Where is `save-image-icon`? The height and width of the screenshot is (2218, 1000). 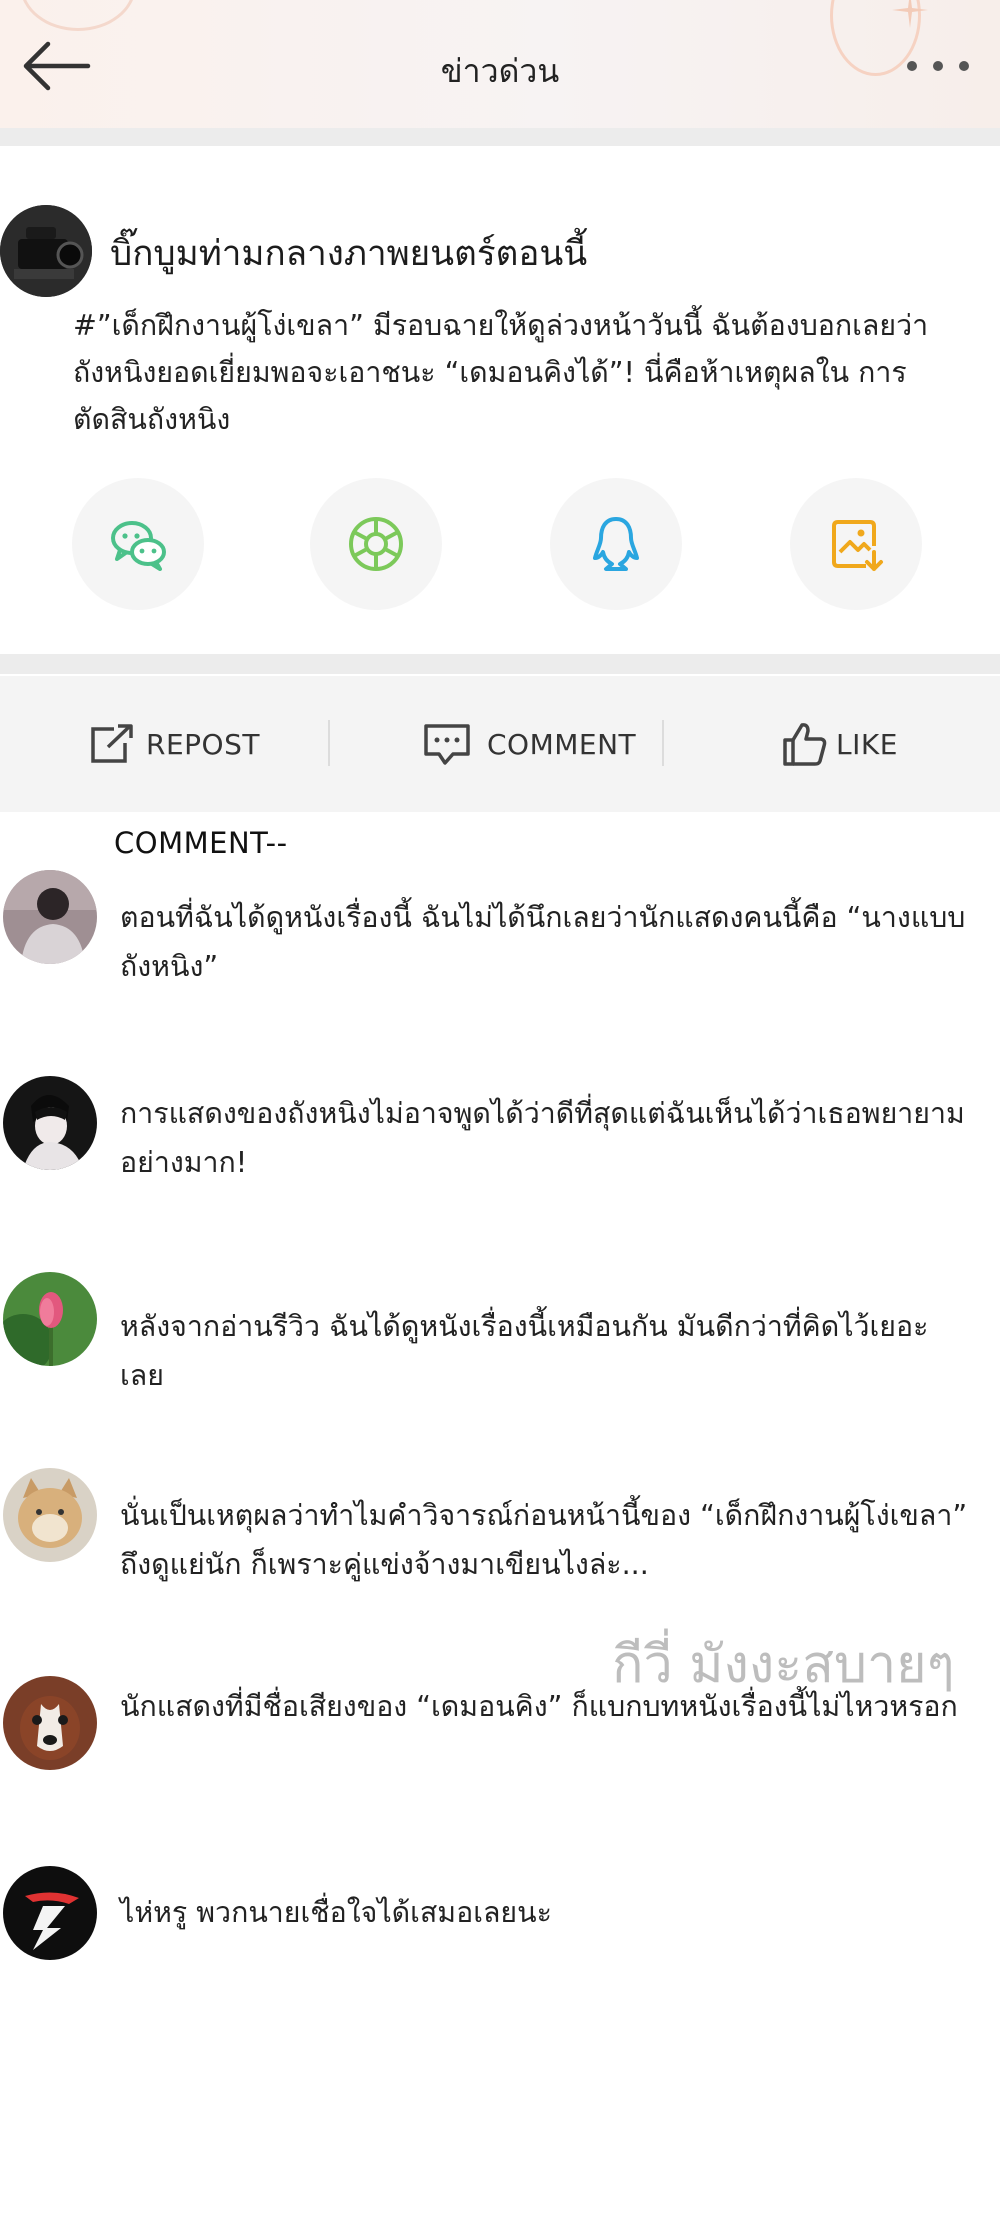
save-image-icon is located at coordinates (857, 545).